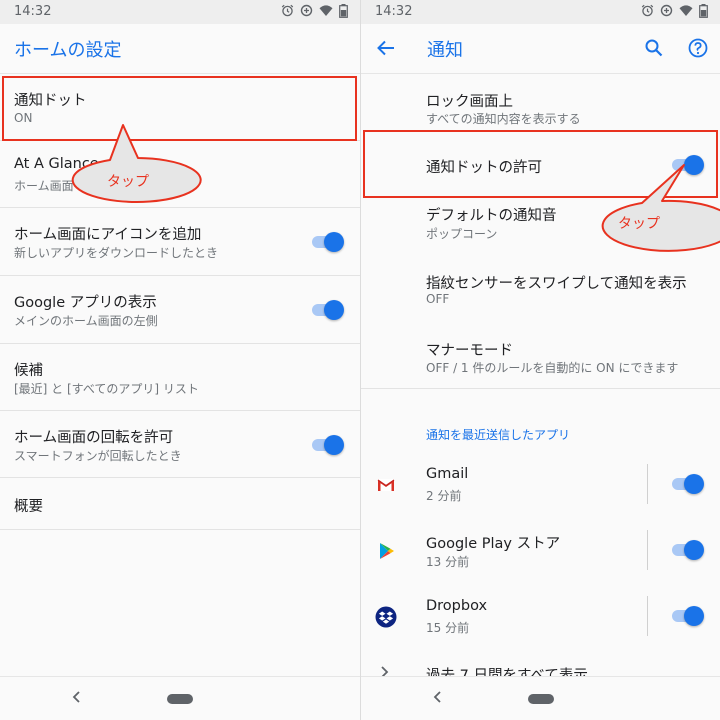  What do you see at coordinates (462, 234) in the screenshot?
I see `setting-subtitle: ポップコーン` at bounding box center [462, 234].